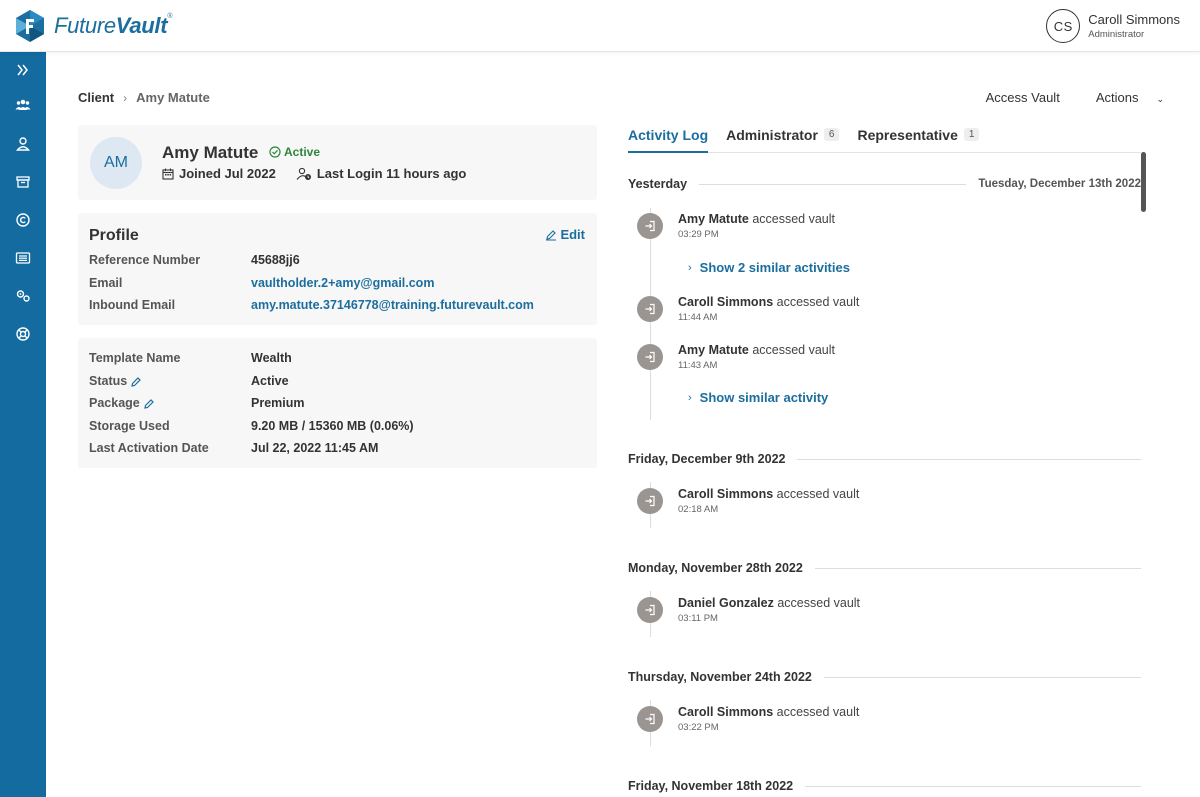 The width and height of the screenshot is (1200, 797). I want to click on date-header: Friday, December 9th 2022, so click(884, 459).